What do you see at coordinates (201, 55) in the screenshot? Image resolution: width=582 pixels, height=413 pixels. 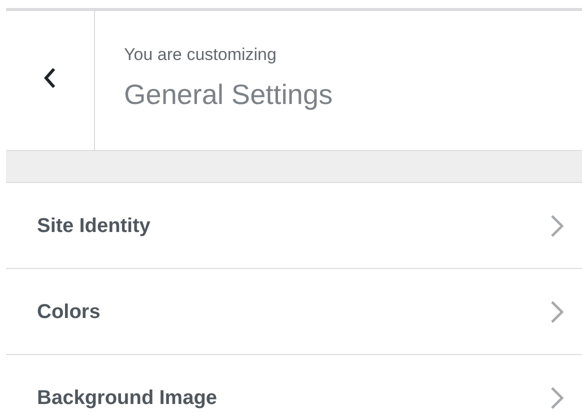 I see `customizing-subtitle: You are customizing` at bounding box center [201, 55].